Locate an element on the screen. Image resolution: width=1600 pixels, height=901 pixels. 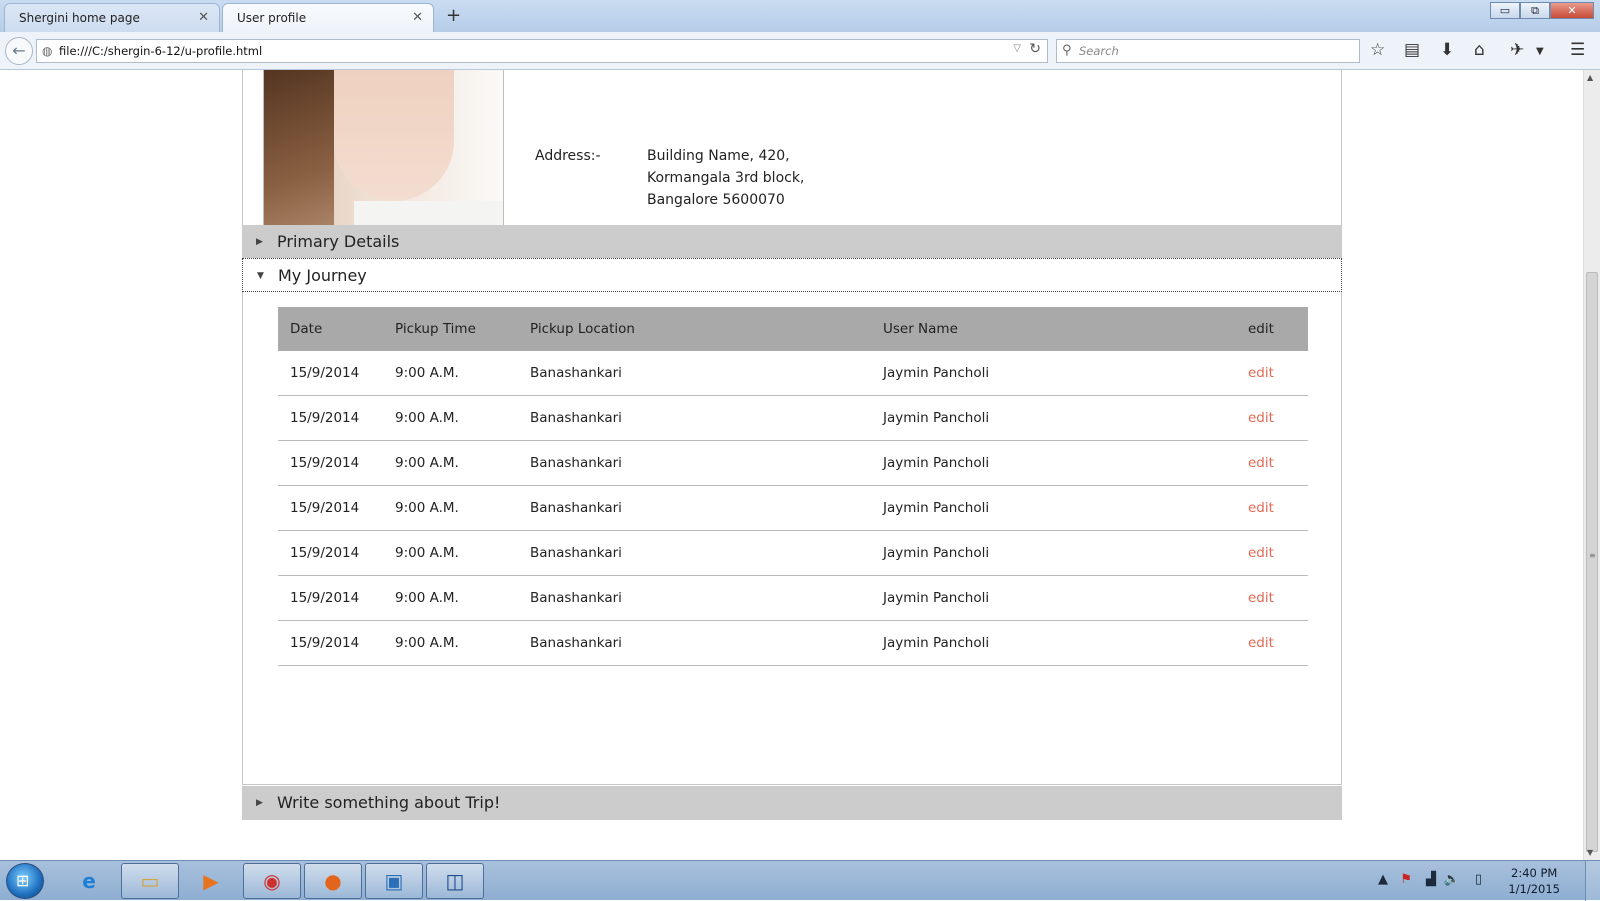
address-line: Bangalore 5600070 is located at coordinates (716, 200).